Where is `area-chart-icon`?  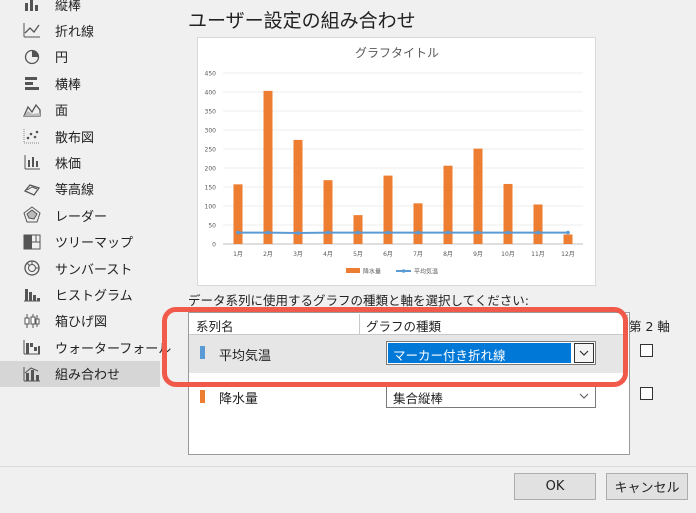 area-chart-icon is located at coordinates (32, 110).